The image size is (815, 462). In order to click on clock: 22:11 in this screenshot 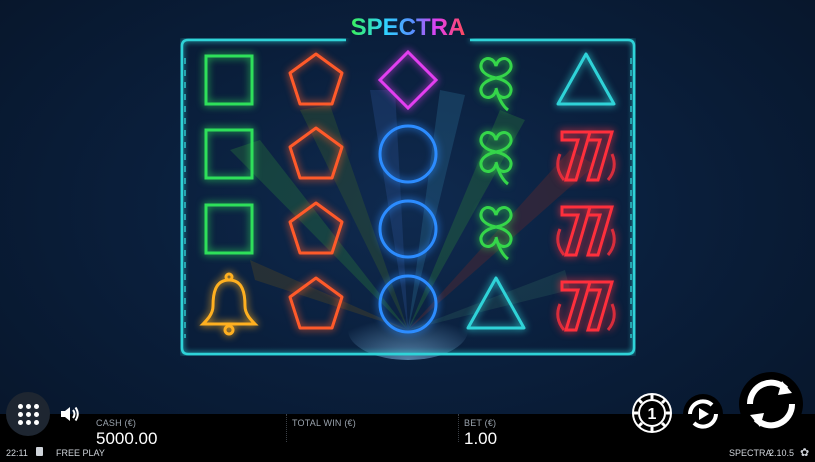, I will do `click(17, 453)`.